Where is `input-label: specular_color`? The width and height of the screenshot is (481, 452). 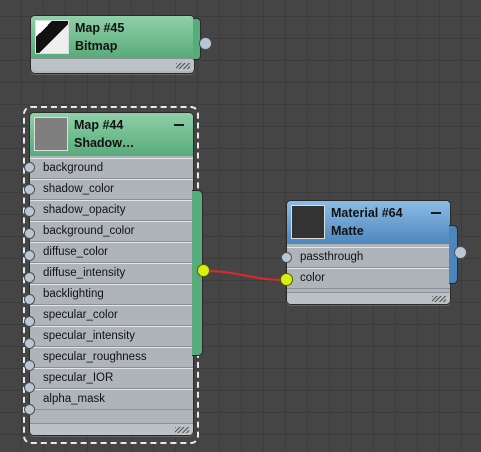
input-label: specular_color is located at coordinates (80, 315).